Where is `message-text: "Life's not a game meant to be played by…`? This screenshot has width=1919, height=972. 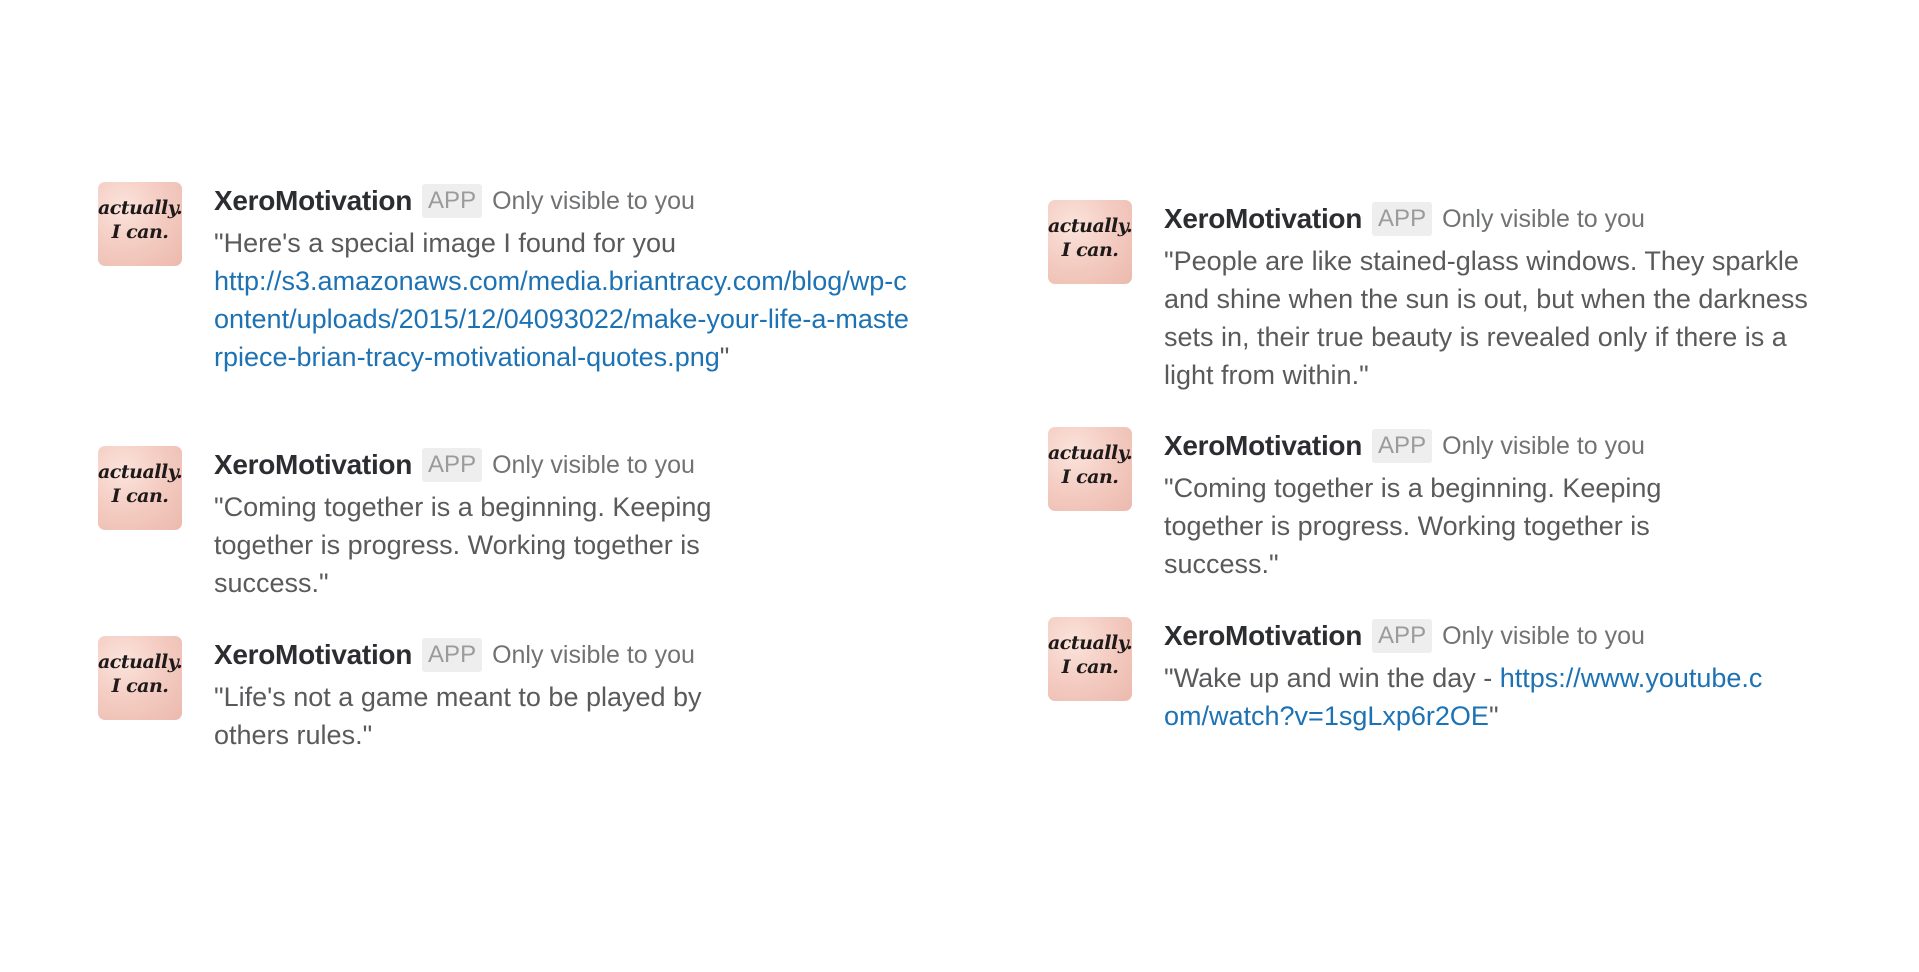 message-text: "Life's not a game meant to be played by… is located at coordinates (458, 716).